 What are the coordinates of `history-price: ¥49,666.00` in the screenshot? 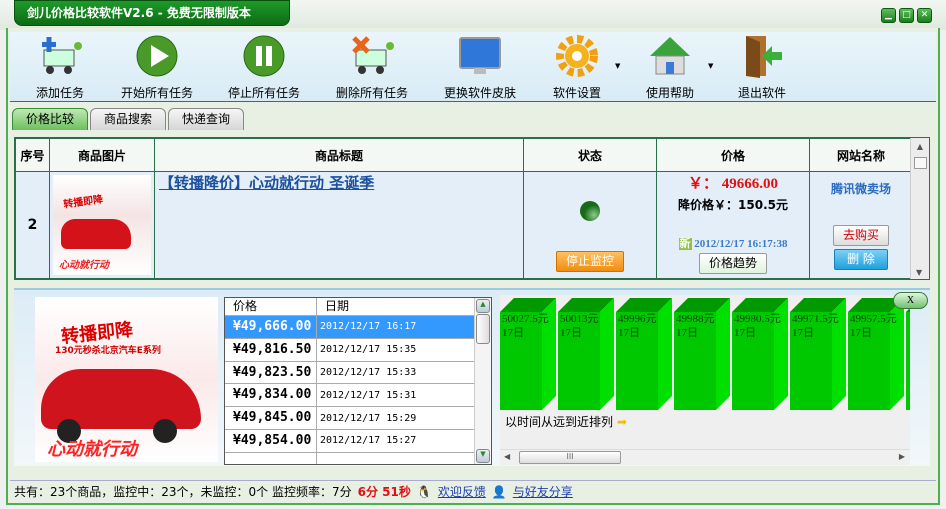 It's located at (271, 327).